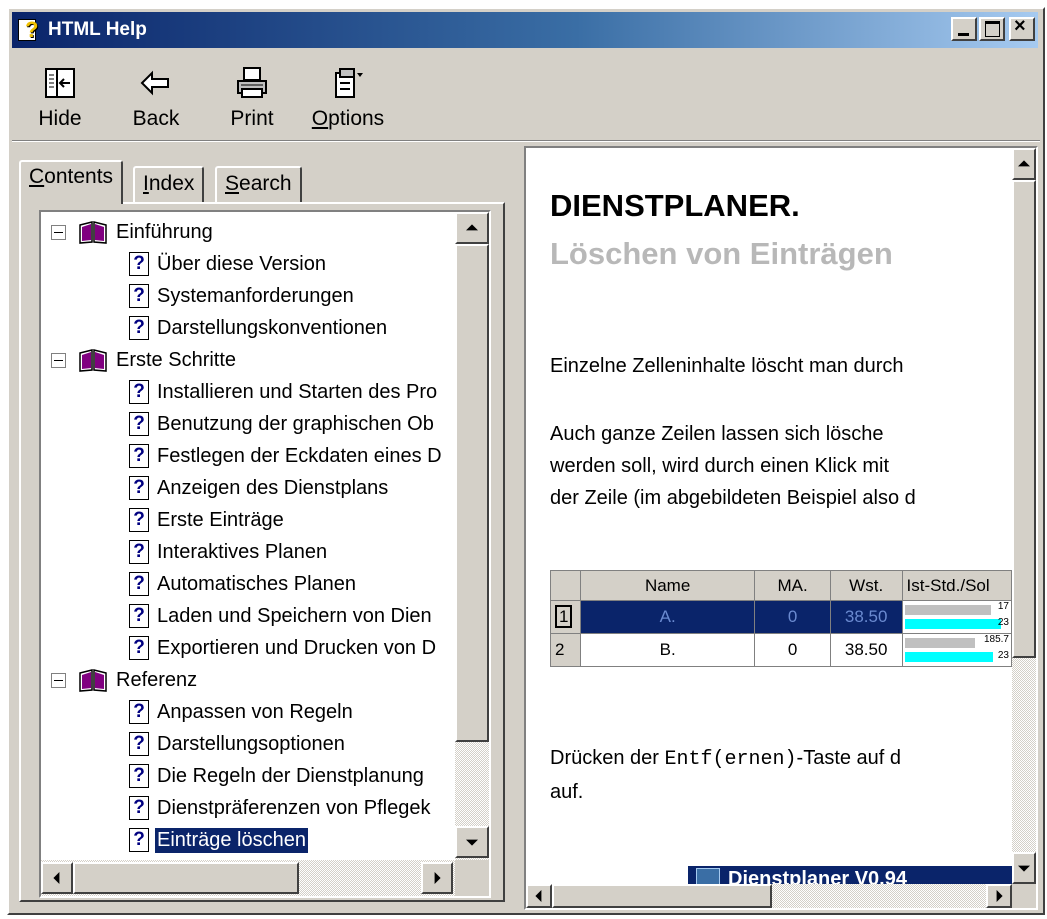  I want to click on tree-item: Referenz, so click(125, 680).